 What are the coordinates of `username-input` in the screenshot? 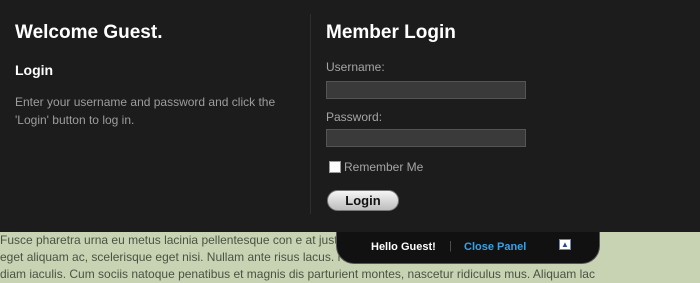 It's located at (426, 90).